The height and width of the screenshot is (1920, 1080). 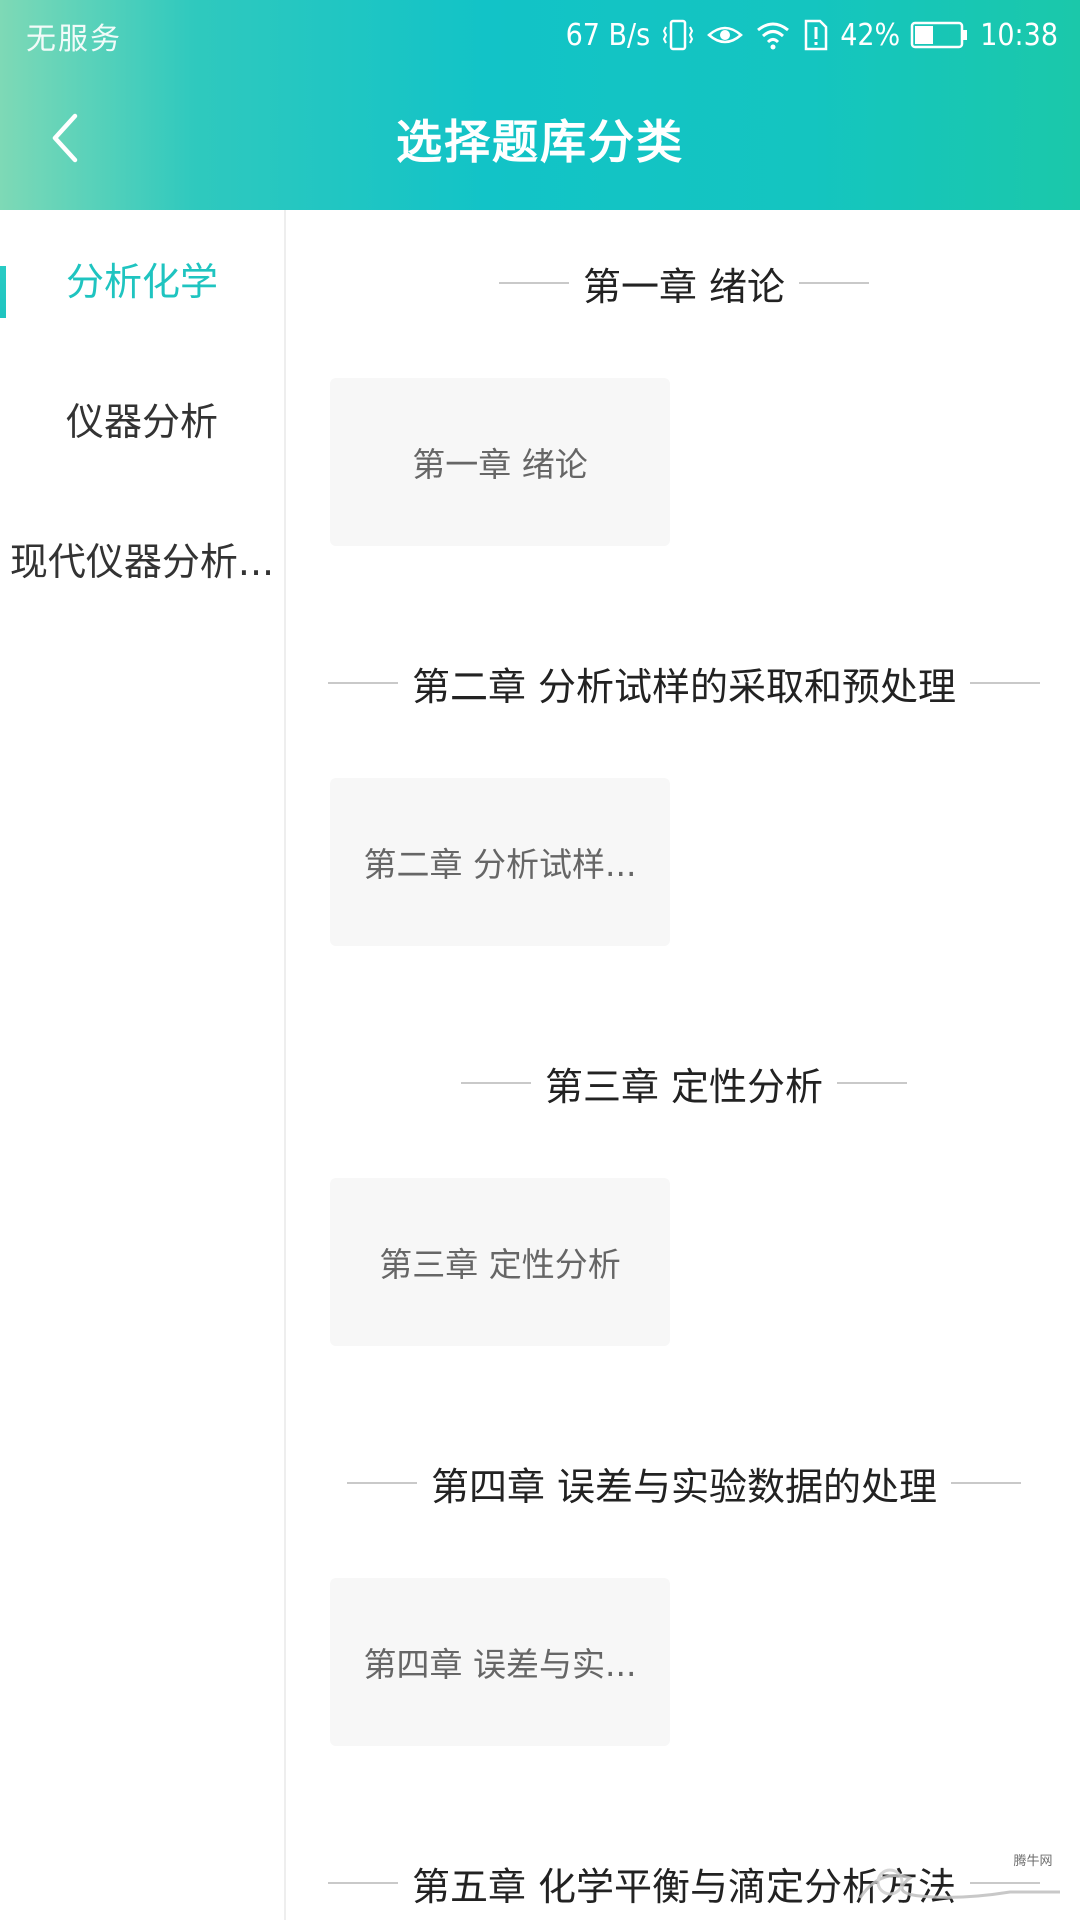 I want to click on title-bar: 选择题库分类, so click(x=540, y=140).